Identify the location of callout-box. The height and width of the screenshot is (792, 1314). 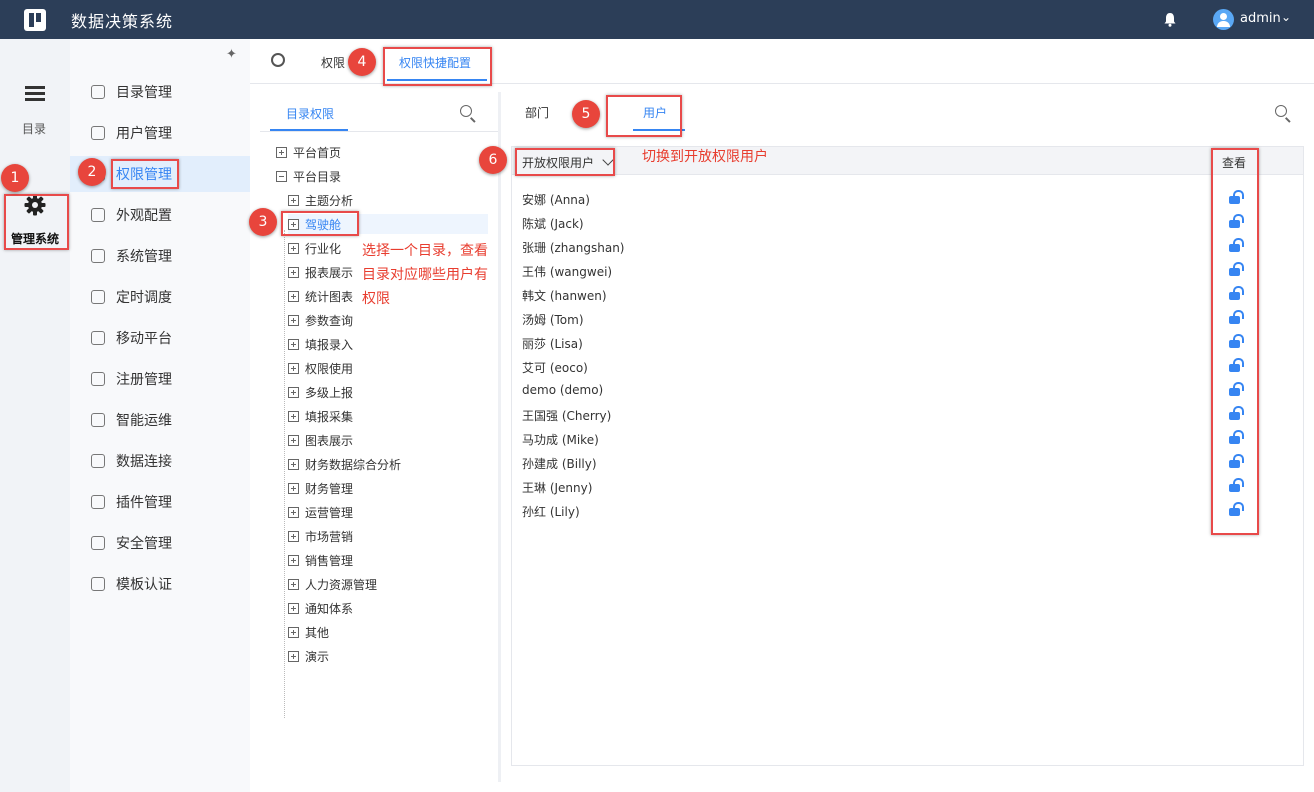
(36, 222).